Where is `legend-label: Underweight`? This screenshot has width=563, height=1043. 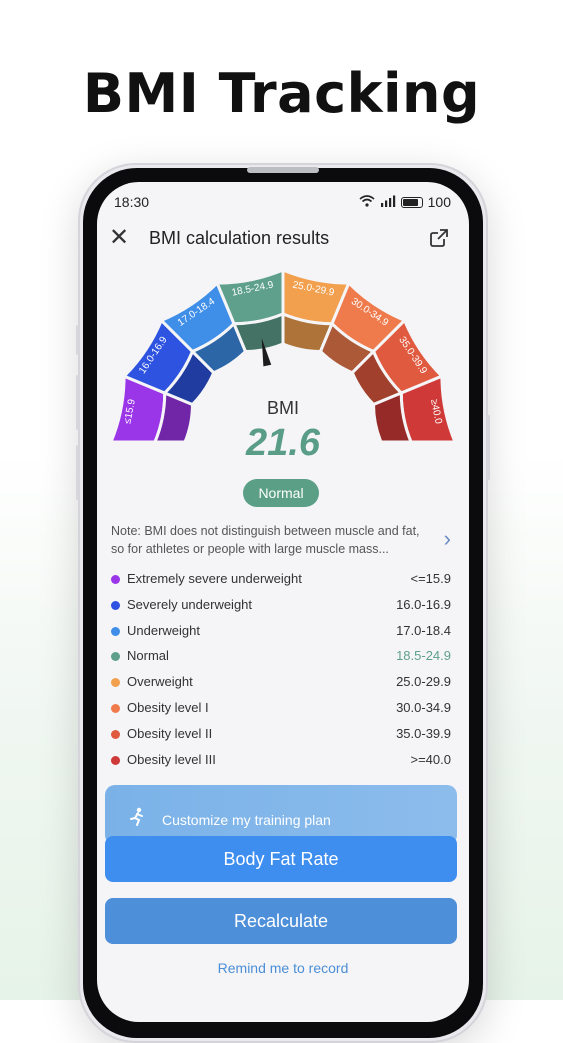 legend-label: Underweight is located at coordinates (163, 630).